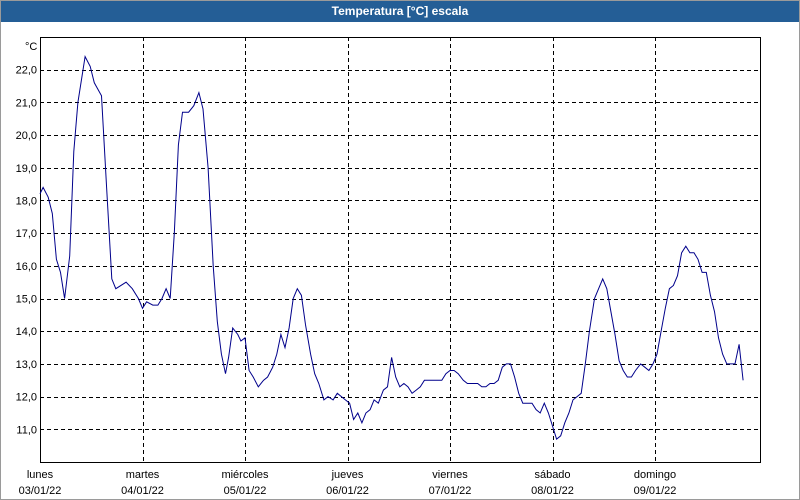 The height and width of the screenshot is (500, 800). Describe the element at coordinates (245, 475) in the screenshot. I see `x-tick-day-label: miércoles` at that location.